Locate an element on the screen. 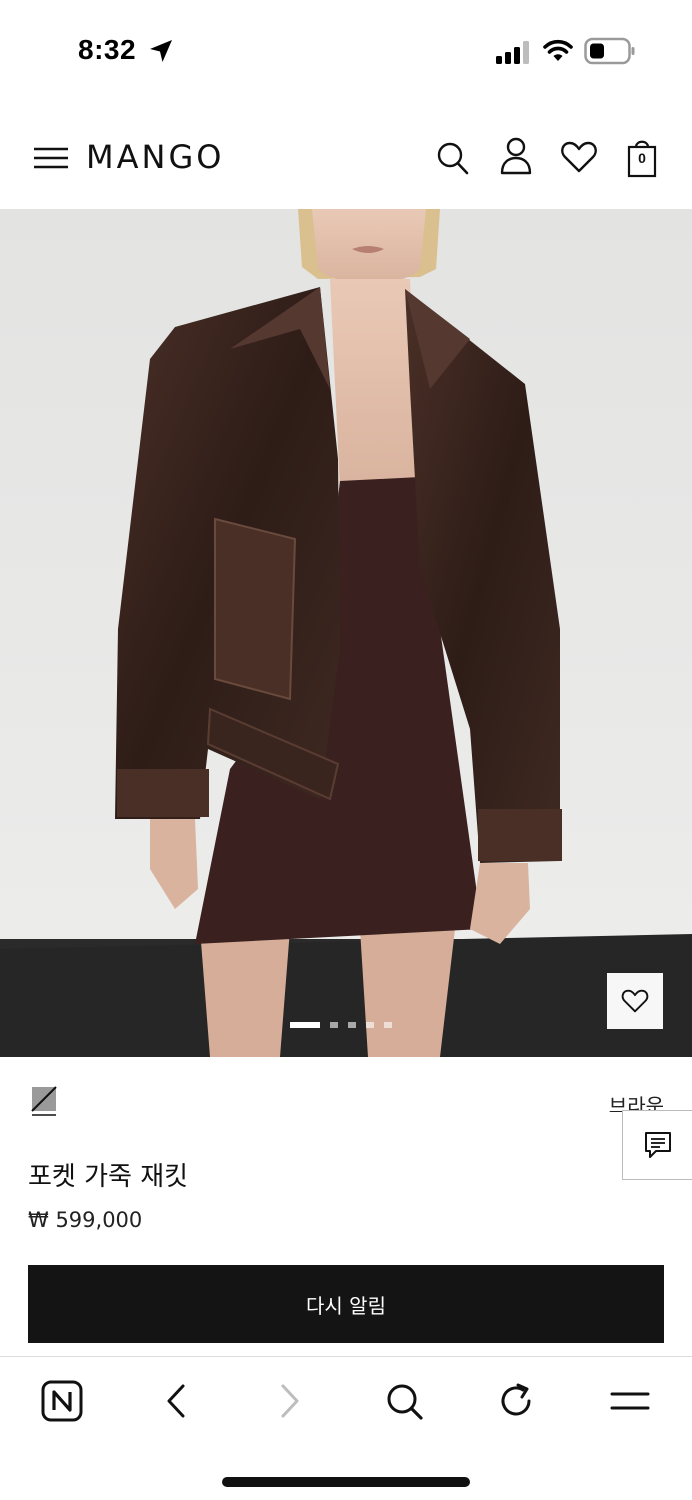 The height and width of the screenshot is (1500, 692). chat-button is located at coordinates (657, 1145).